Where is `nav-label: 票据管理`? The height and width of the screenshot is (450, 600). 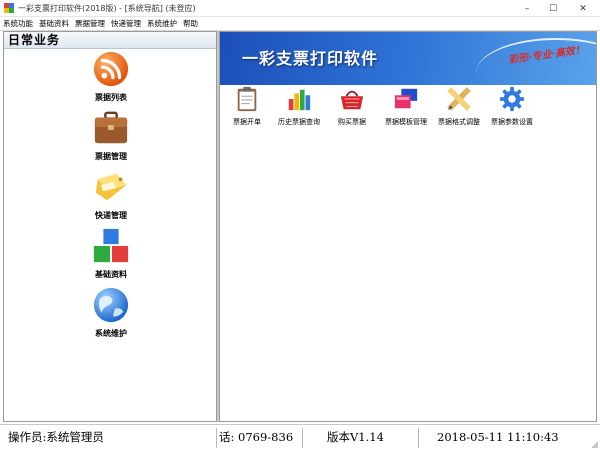
nav-label: 票据管理 is located at coordinates (111, 156).